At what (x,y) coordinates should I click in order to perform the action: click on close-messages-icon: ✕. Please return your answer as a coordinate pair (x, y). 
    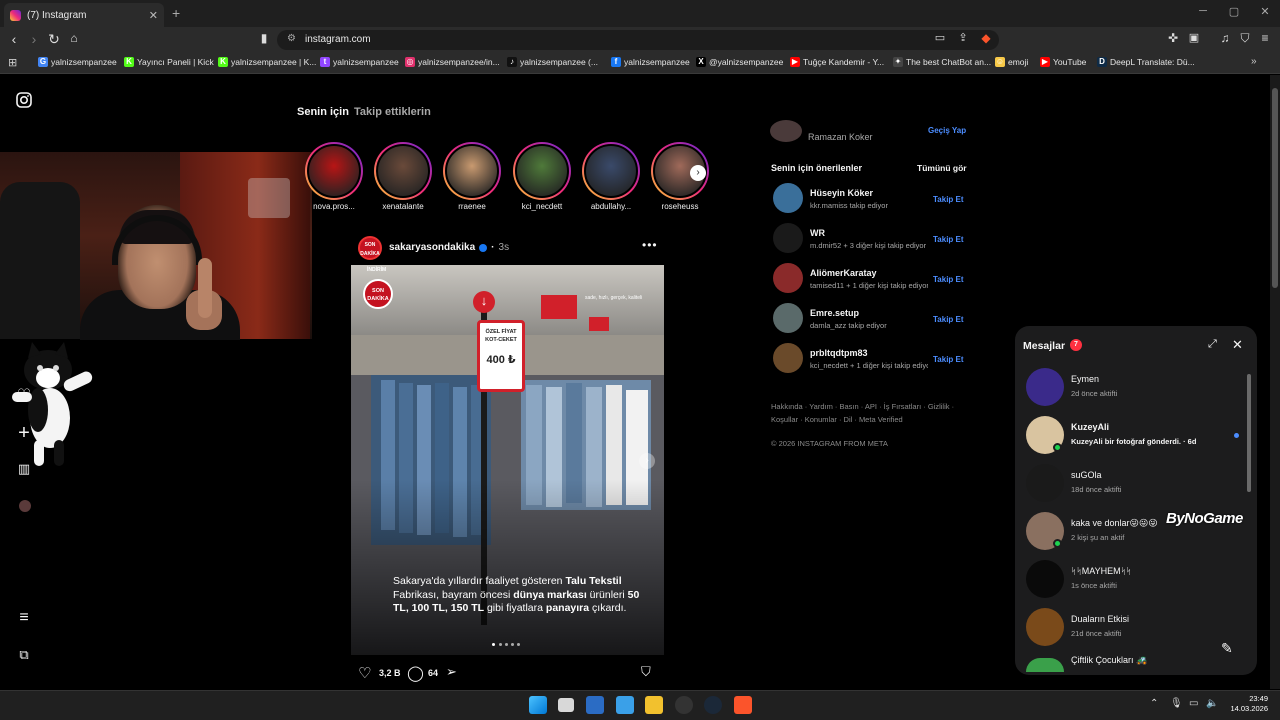
    Looking at the image, I should click on (1237, 345).